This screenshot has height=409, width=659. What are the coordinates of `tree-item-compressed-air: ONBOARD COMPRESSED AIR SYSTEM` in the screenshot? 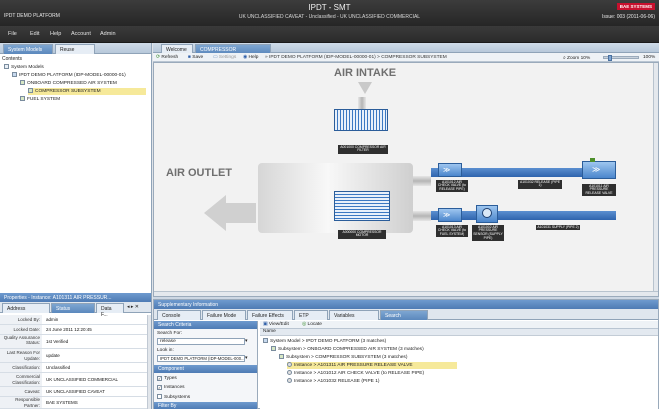 It's located at (68, 83).